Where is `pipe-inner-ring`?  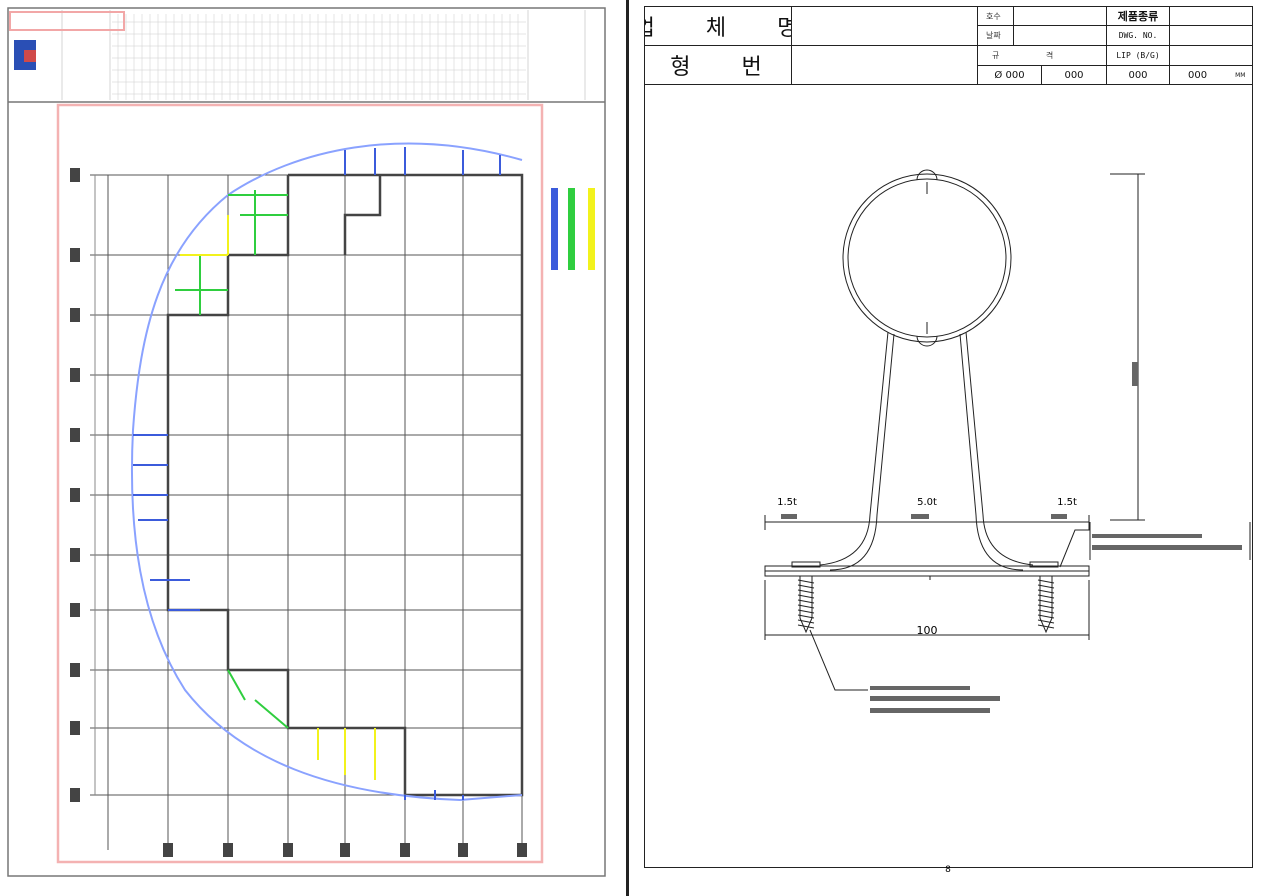
pipe-inner-ring is located at coordinates (927, 258).